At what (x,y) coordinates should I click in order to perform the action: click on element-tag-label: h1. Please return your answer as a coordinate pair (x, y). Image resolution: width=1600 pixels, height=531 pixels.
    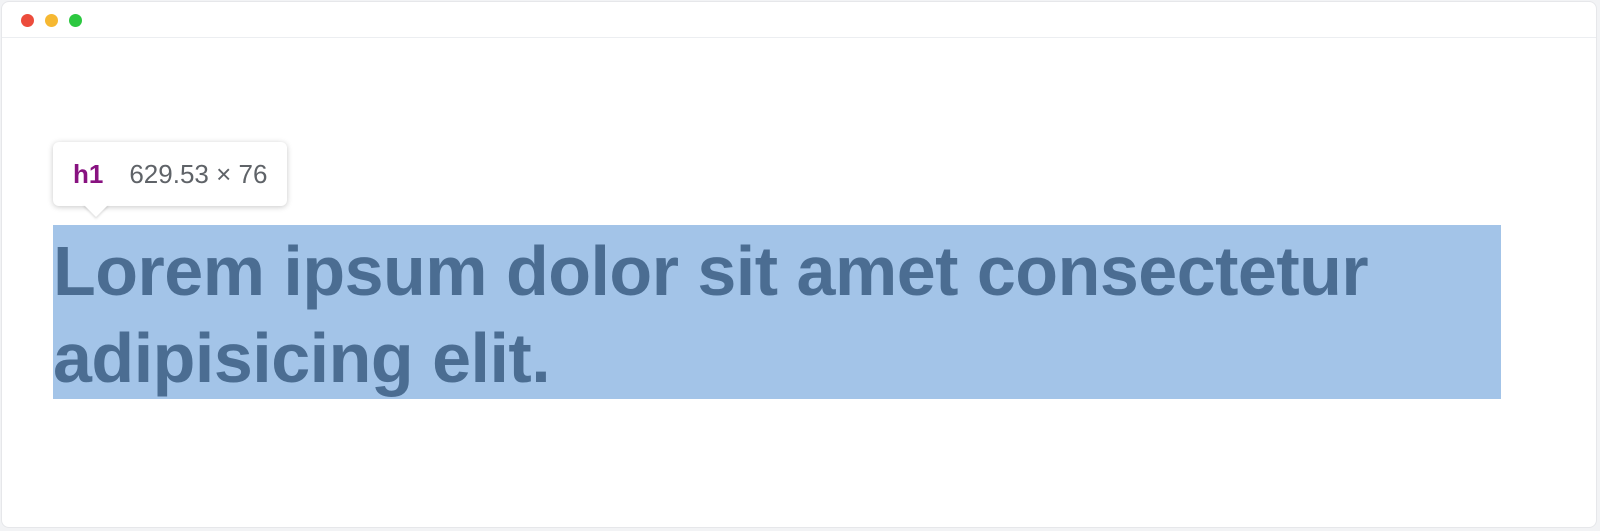
    Looking at the image, I should click on (88, 173).